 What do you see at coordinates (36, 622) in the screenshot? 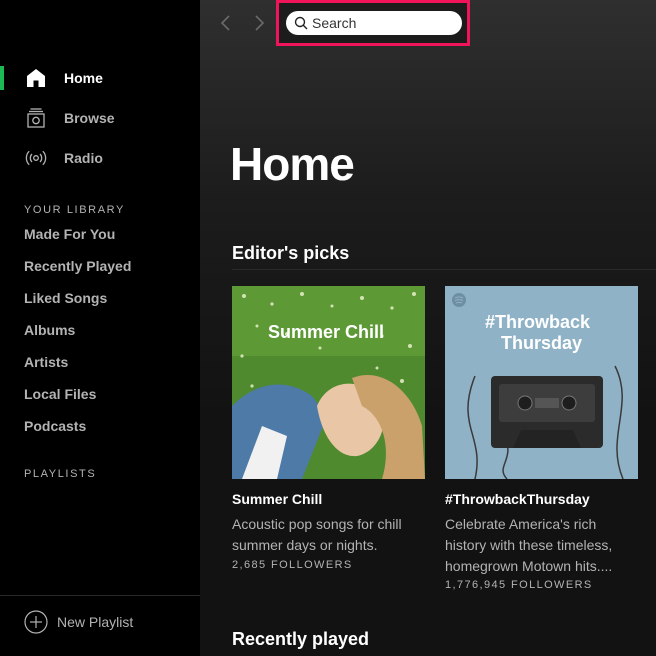
I see `plus-circle-icon` at bounding box center [36, 622].